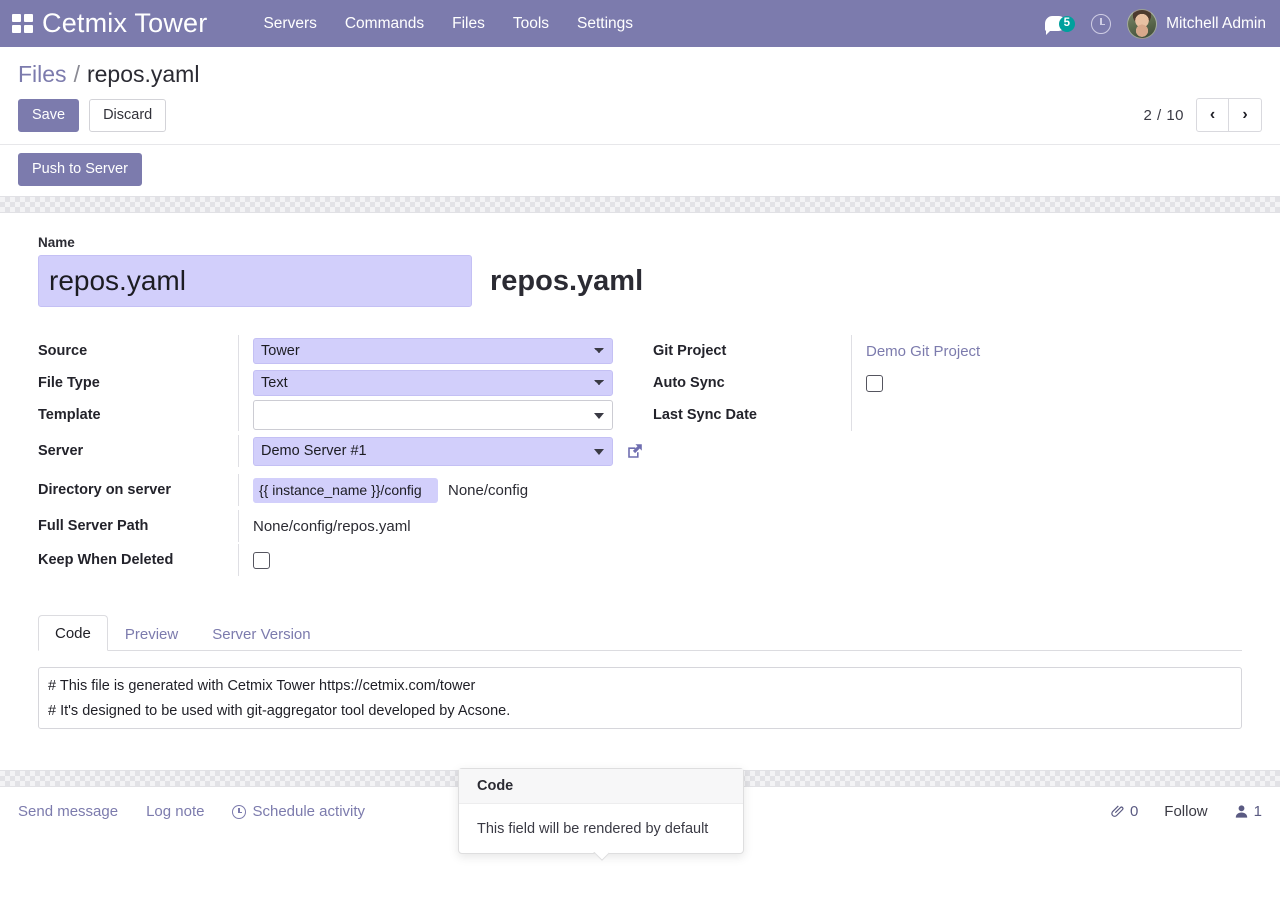 The height and width of the screenshot is (903, 1280). Describe the element at coordinates (128, 115) in the screenshot. I see `discard-button: Discard` at that location.